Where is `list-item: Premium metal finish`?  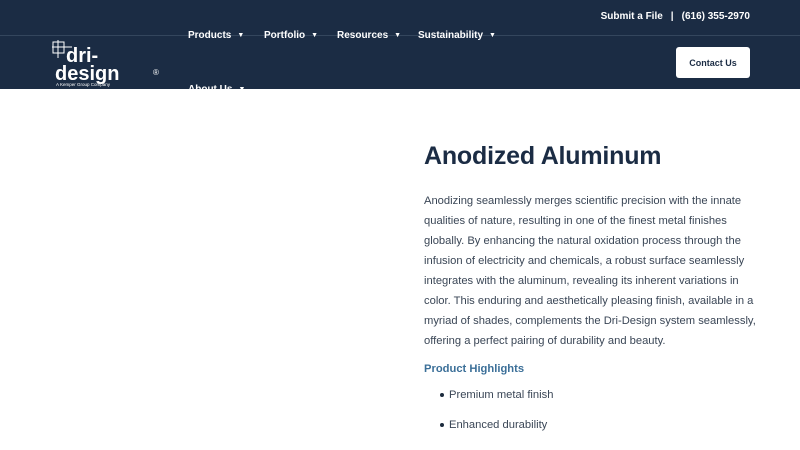 list-item: Premium metal finish is located at coordinates (594, 400).